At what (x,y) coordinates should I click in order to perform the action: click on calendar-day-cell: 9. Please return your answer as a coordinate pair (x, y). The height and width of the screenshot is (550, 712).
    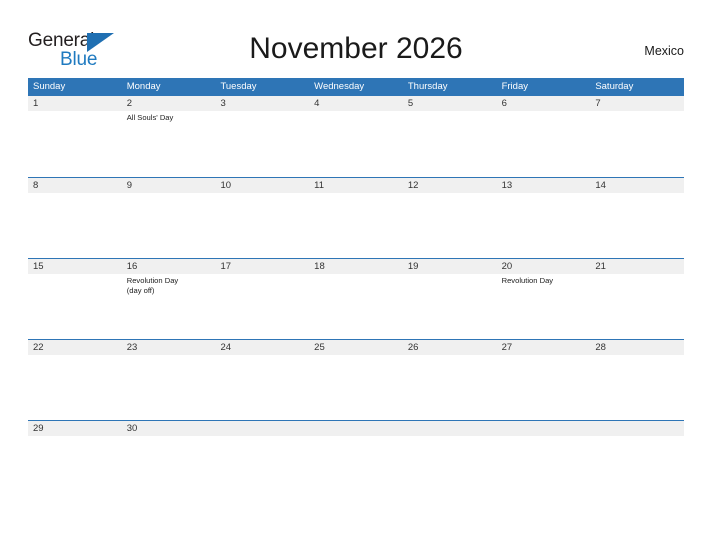
    Looking at the image, I should click on (169, 218).